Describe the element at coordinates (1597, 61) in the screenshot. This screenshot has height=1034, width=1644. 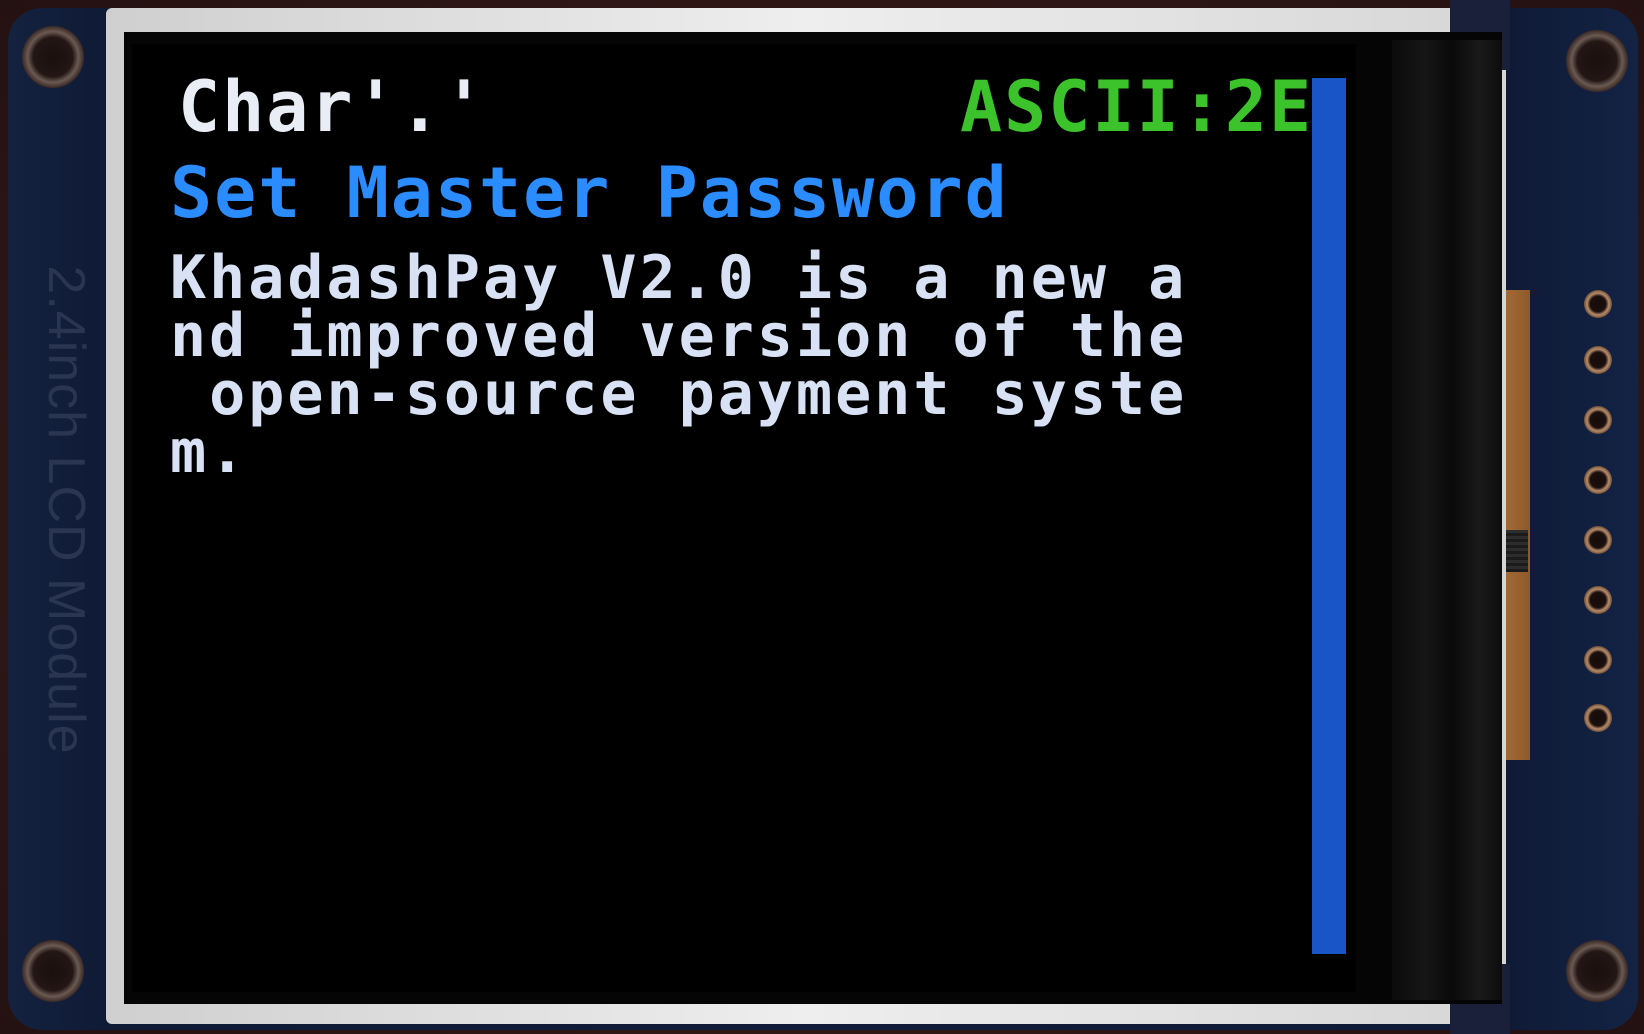
I see `mounting-hole-top-right` at that location.